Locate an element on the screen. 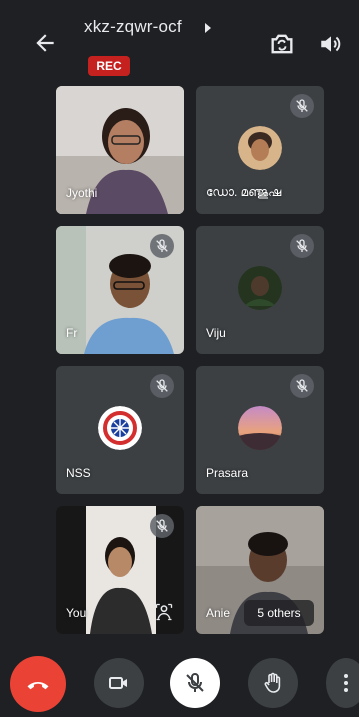 The height and width of the screenshot is (717, 359). meeting-code: xkz-zqwr-ocf is located at coordinates (133, 27).